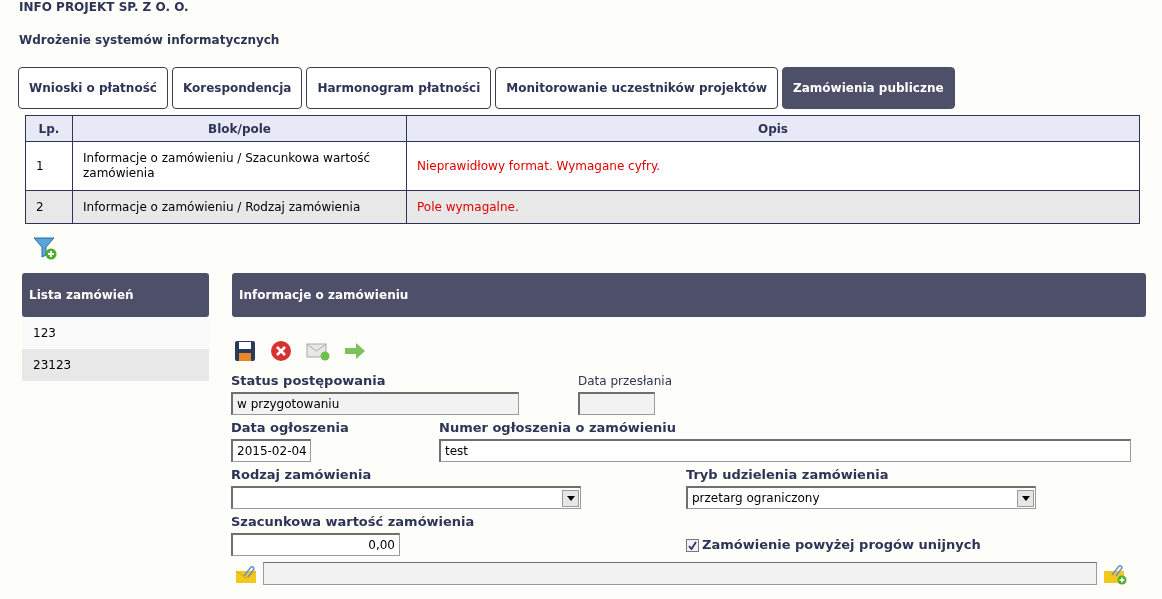 The height and width of the screenshot is (599, 1162). I want to click on project-title: Wdrożenie systemów informatycznych, so click(149, 40).